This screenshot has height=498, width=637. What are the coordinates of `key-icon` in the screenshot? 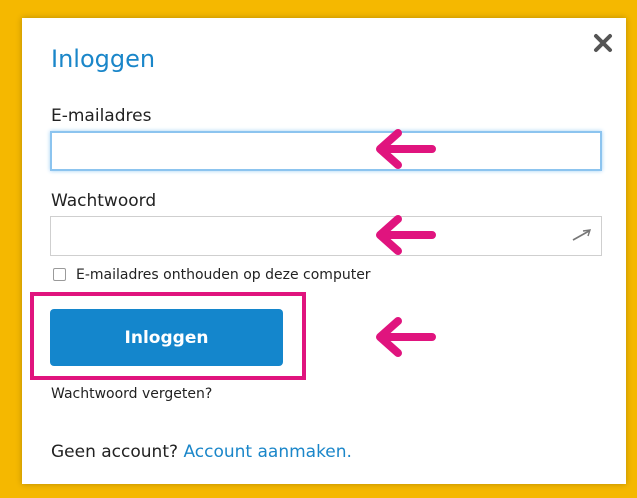 It's located at (582, 235).